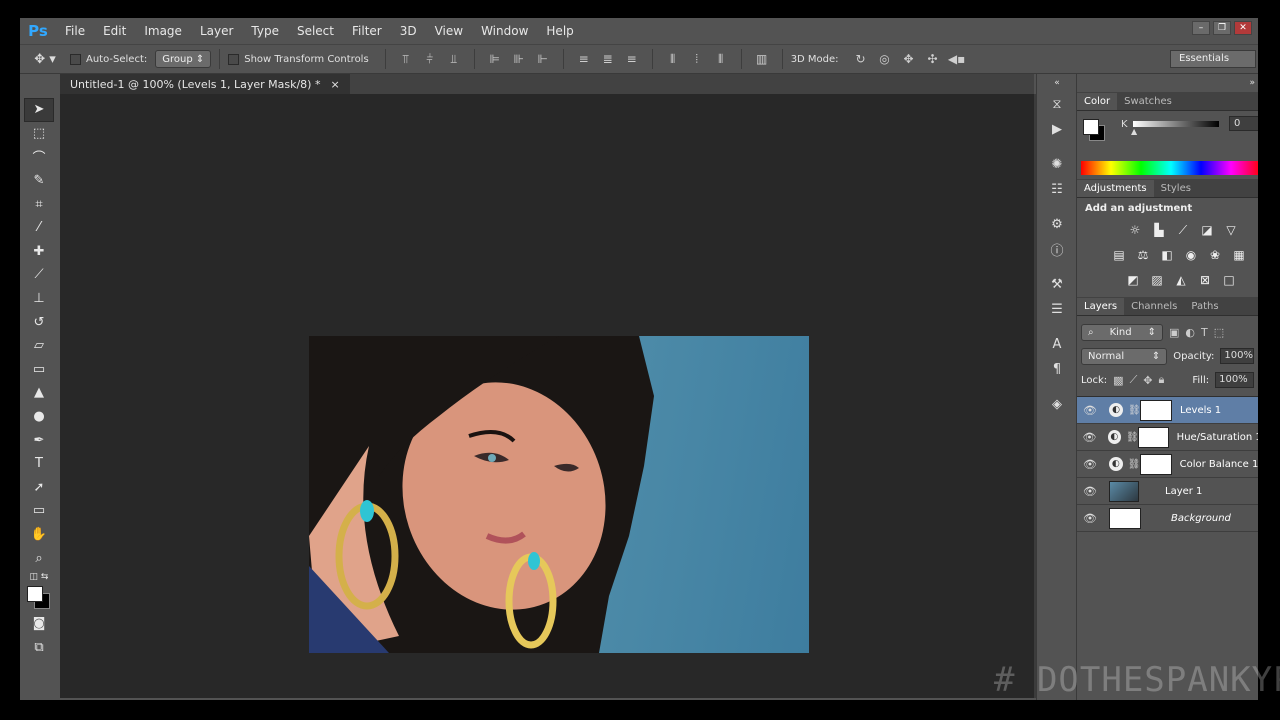 This screenshot has height=720, width=1280. Describe the element at coordinates (45, 59) in the screenshot. I see `move-tool-preset-icon: ✥ ▾` at that location.